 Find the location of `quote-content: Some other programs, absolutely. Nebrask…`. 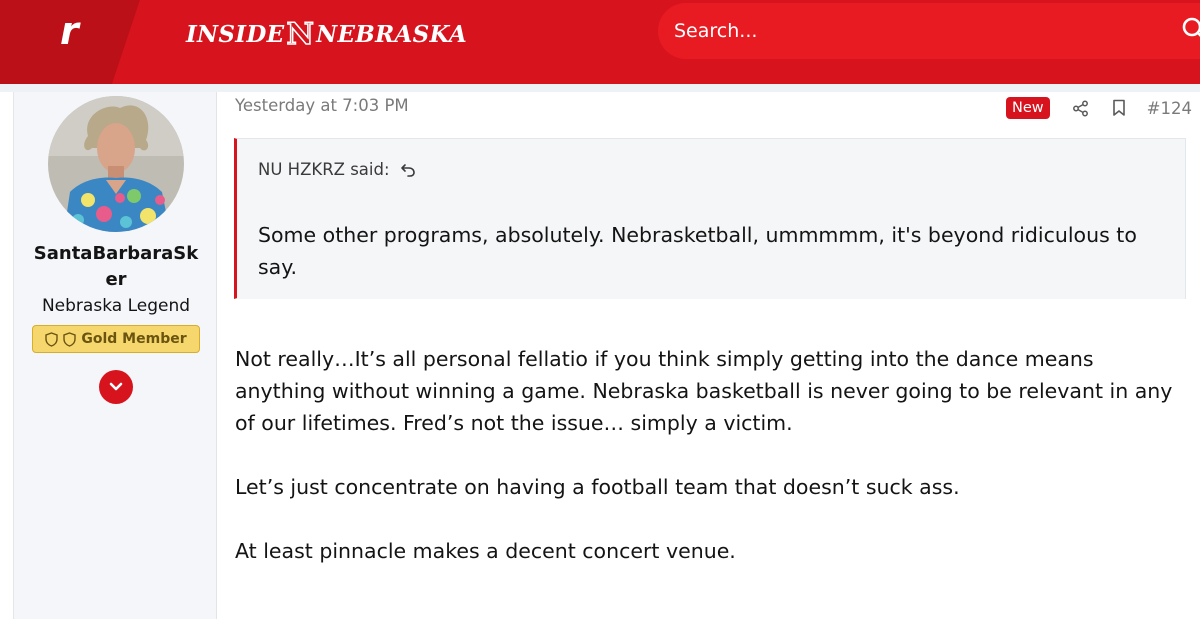

quote-content: Some other programs, absolutely. Nebrask… is located at coordinates (711, 250).